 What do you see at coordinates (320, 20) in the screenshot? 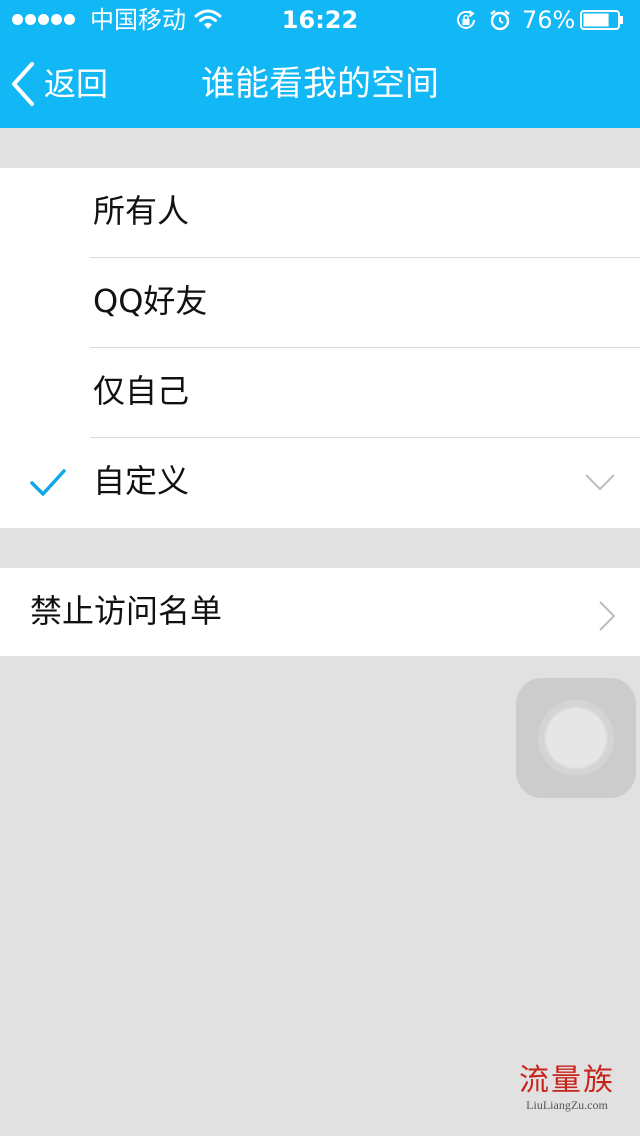
I see `status-bar: 中国移动 16:22 76%` at bounding box center [320, 20].